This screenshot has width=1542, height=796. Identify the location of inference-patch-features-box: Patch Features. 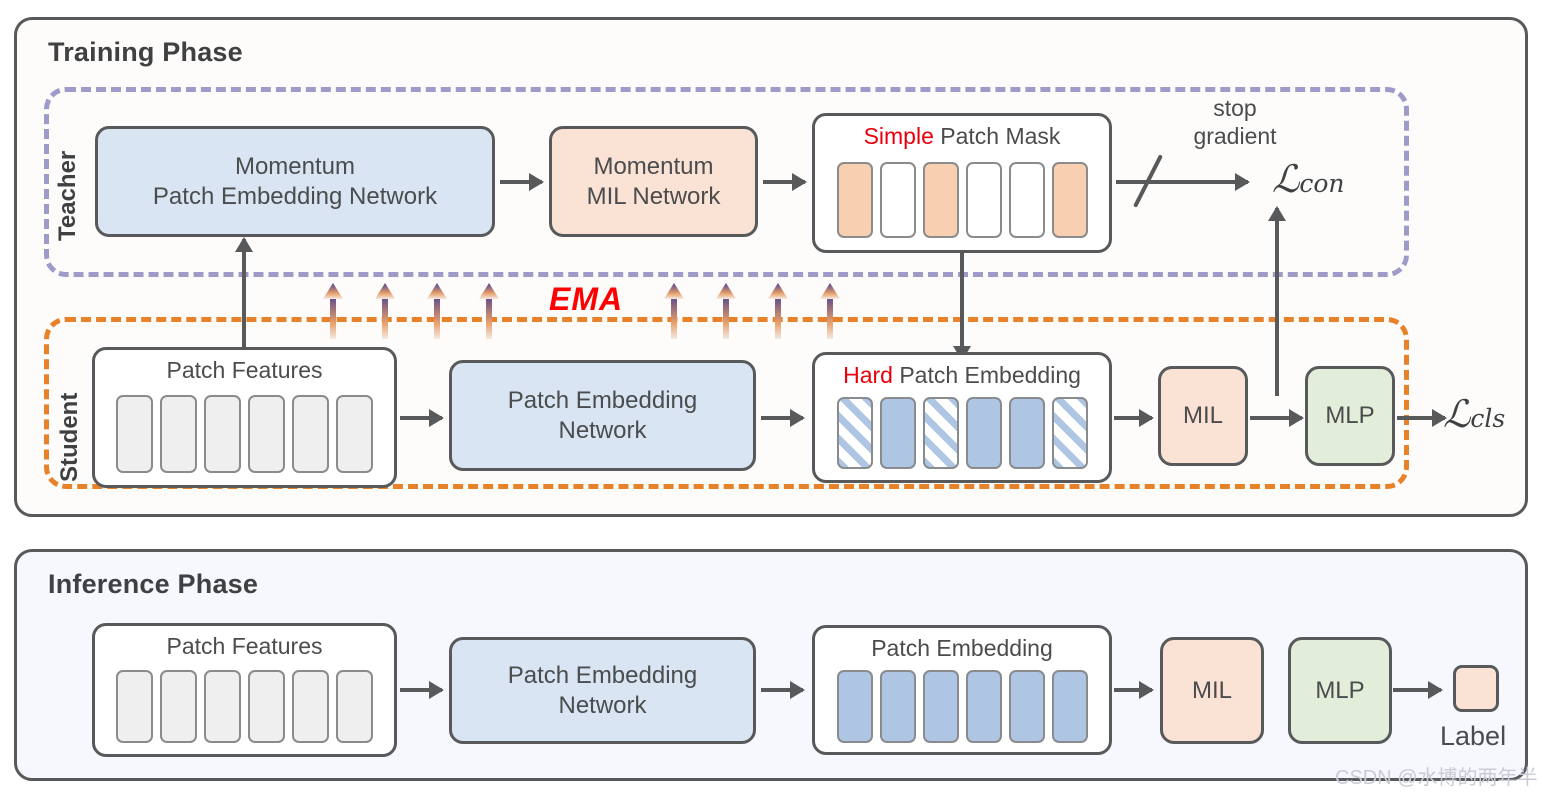
(244, 690).